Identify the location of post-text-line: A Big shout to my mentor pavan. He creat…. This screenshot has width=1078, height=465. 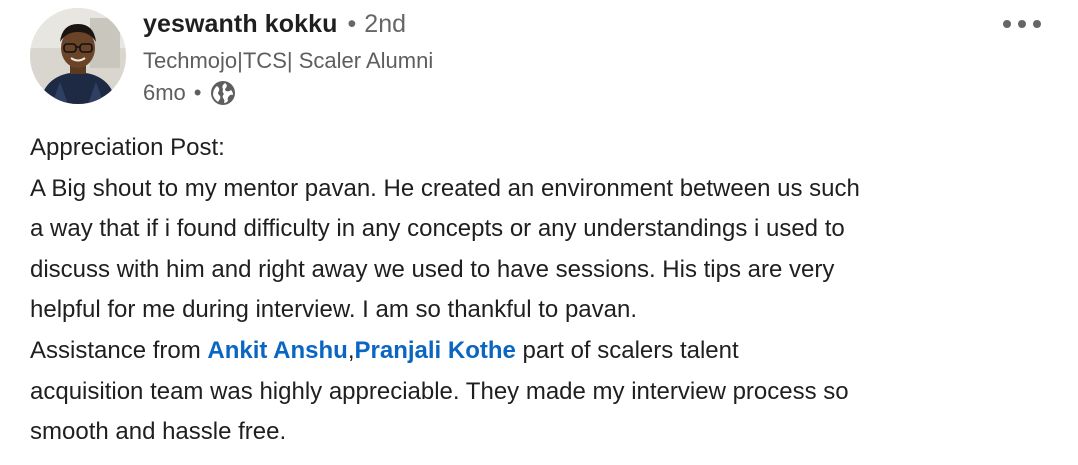
(445, 188).